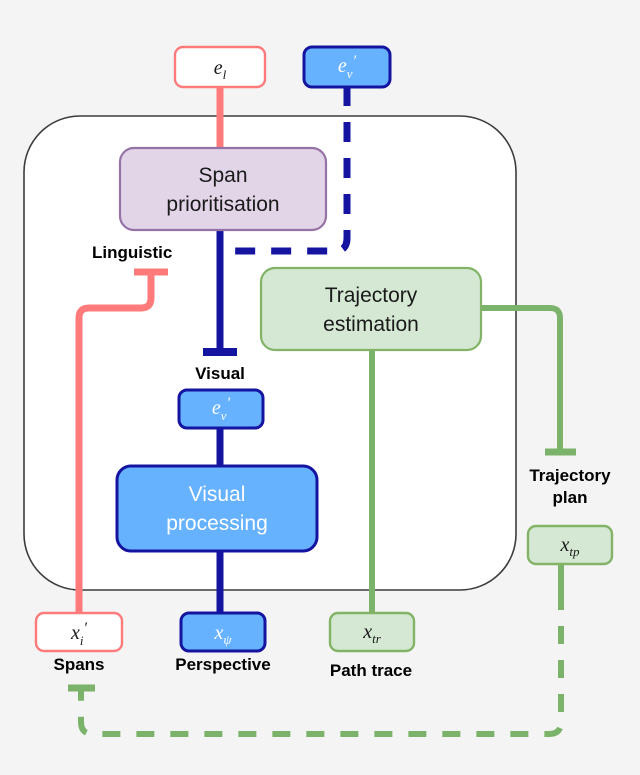 This screenshot has height=775, width=640. I want to click on node-visual-processing-box, so click(217, 508).